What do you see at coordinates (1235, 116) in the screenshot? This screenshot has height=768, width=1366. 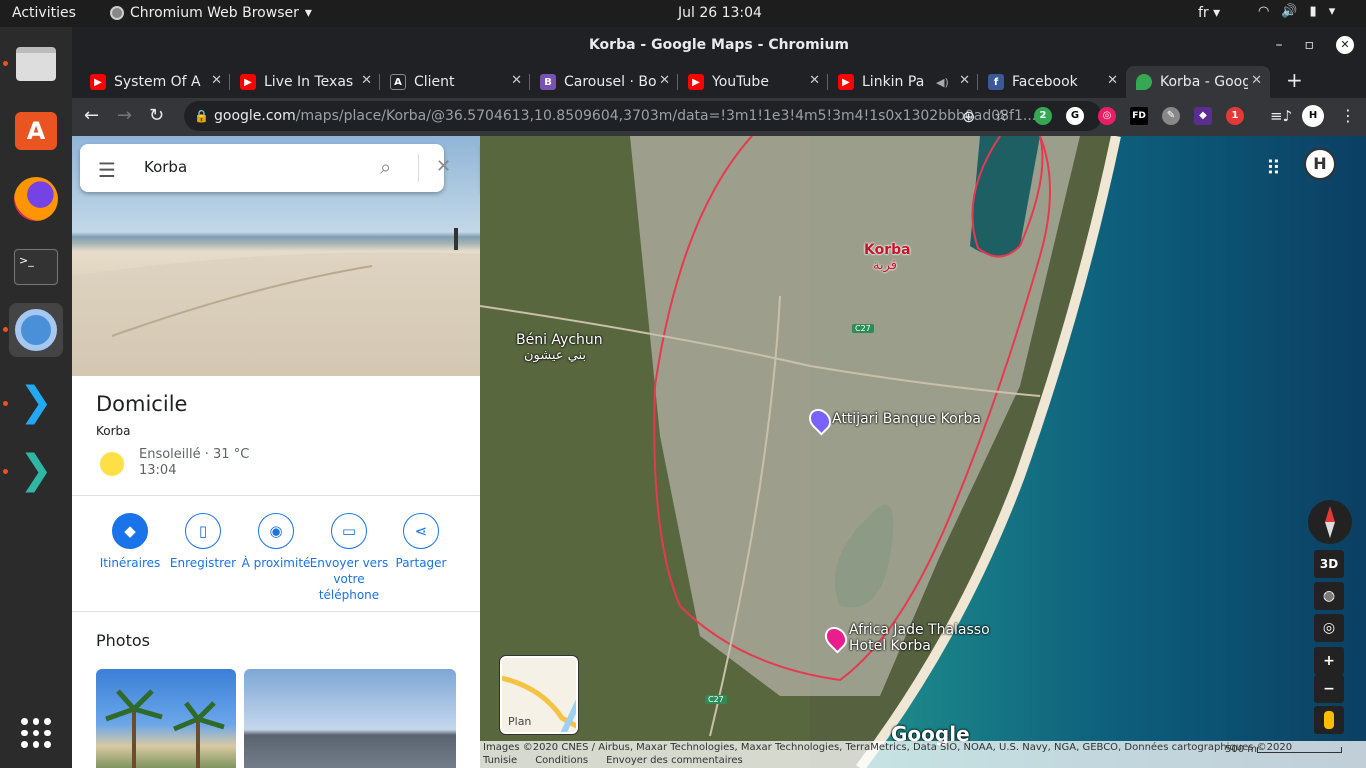 I see `adblock-extension-icon: 1` at bounding box center [1235, 116].